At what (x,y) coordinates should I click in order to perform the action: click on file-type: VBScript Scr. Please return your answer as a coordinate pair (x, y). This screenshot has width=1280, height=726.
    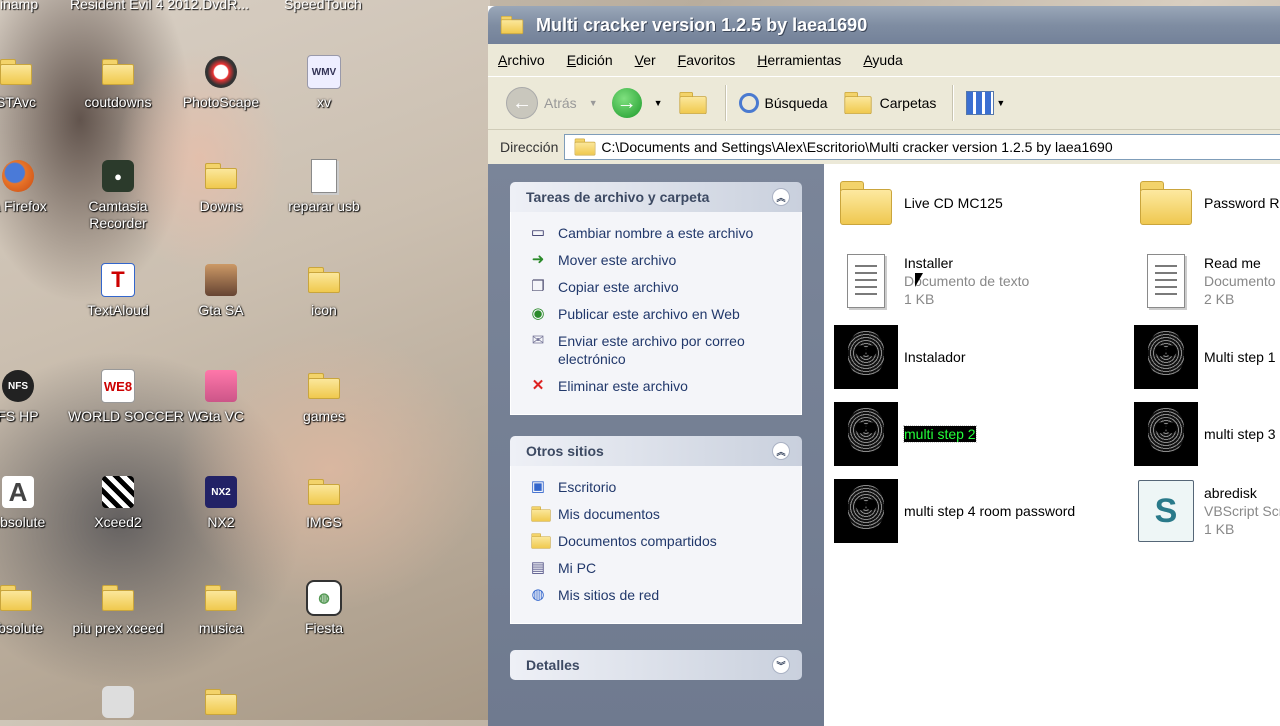
    Looking at the image, I should click on (1242, 511).